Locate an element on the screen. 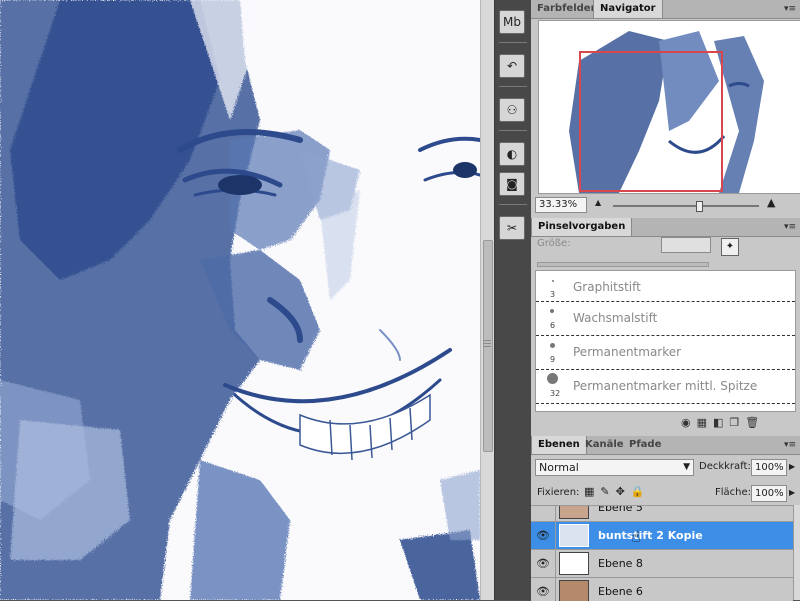 This screenshot has height=601, width=800. brush-size: 9 is located at coordinates (553, 359).